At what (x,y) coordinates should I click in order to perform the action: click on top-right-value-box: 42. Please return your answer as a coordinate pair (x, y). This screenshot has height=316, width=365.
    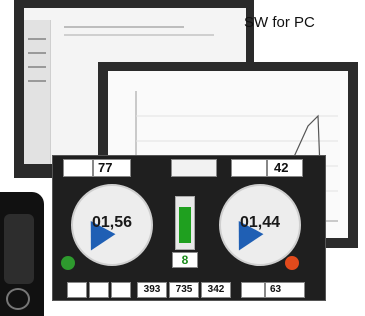
    Looking at the image, I should click on (285, 168).